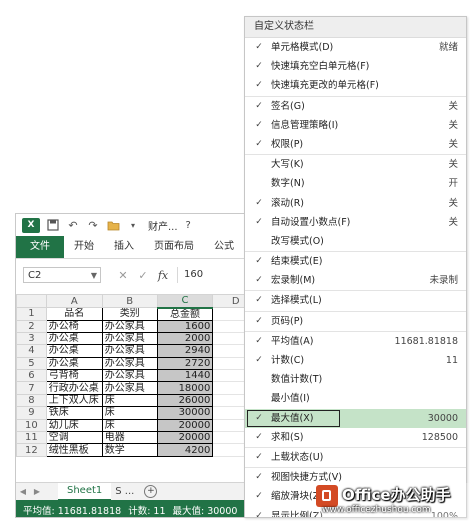 Image resolution: width=475 pixels, height=531 pixels. I want to click on row-header: 3, so click(31, 338).